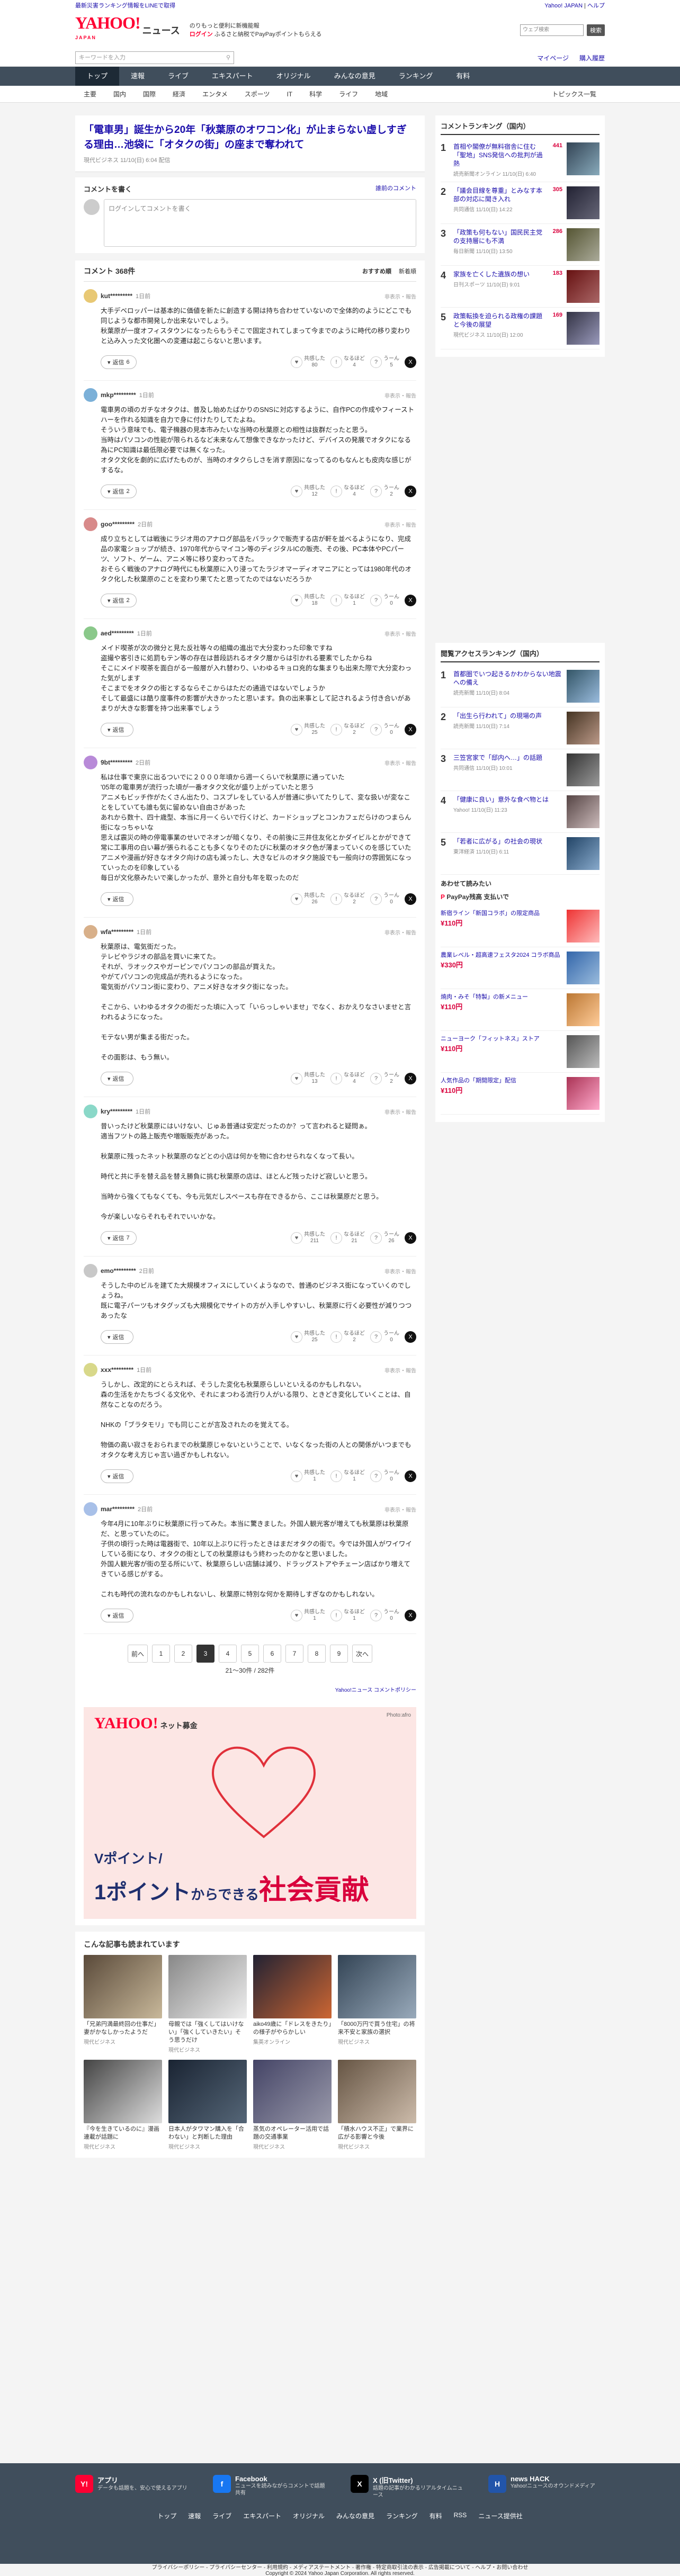 This screenshot has height=2576, width=680. I want to click on empathy-button: ♥ 共感した 1, so click(308, 1476).